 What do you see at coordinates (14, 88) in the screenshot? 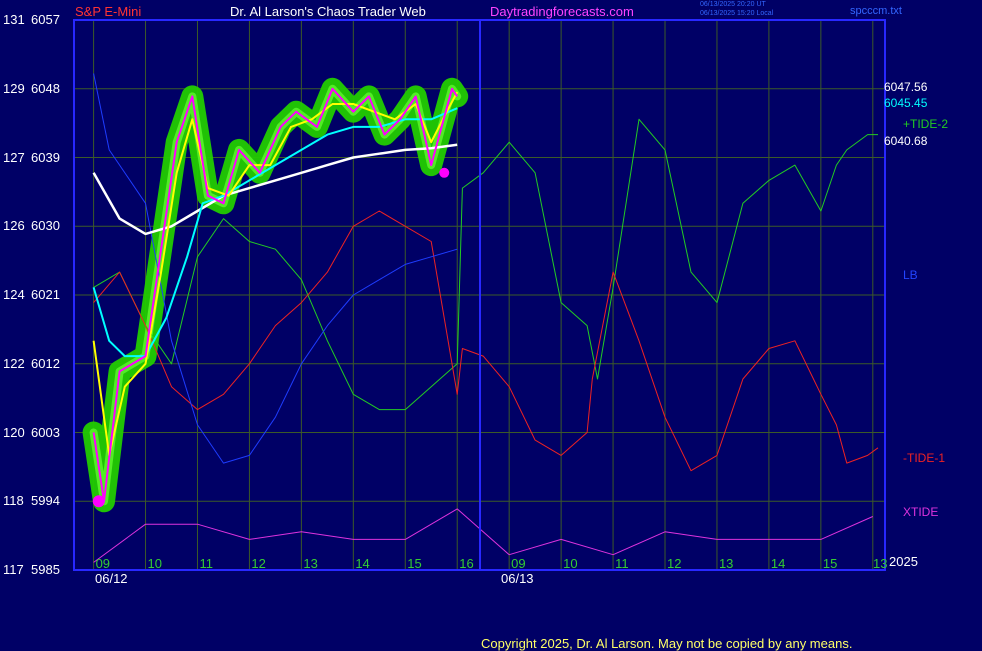
I see `y-tick-tide: 129` at bounding box center [14, 88].